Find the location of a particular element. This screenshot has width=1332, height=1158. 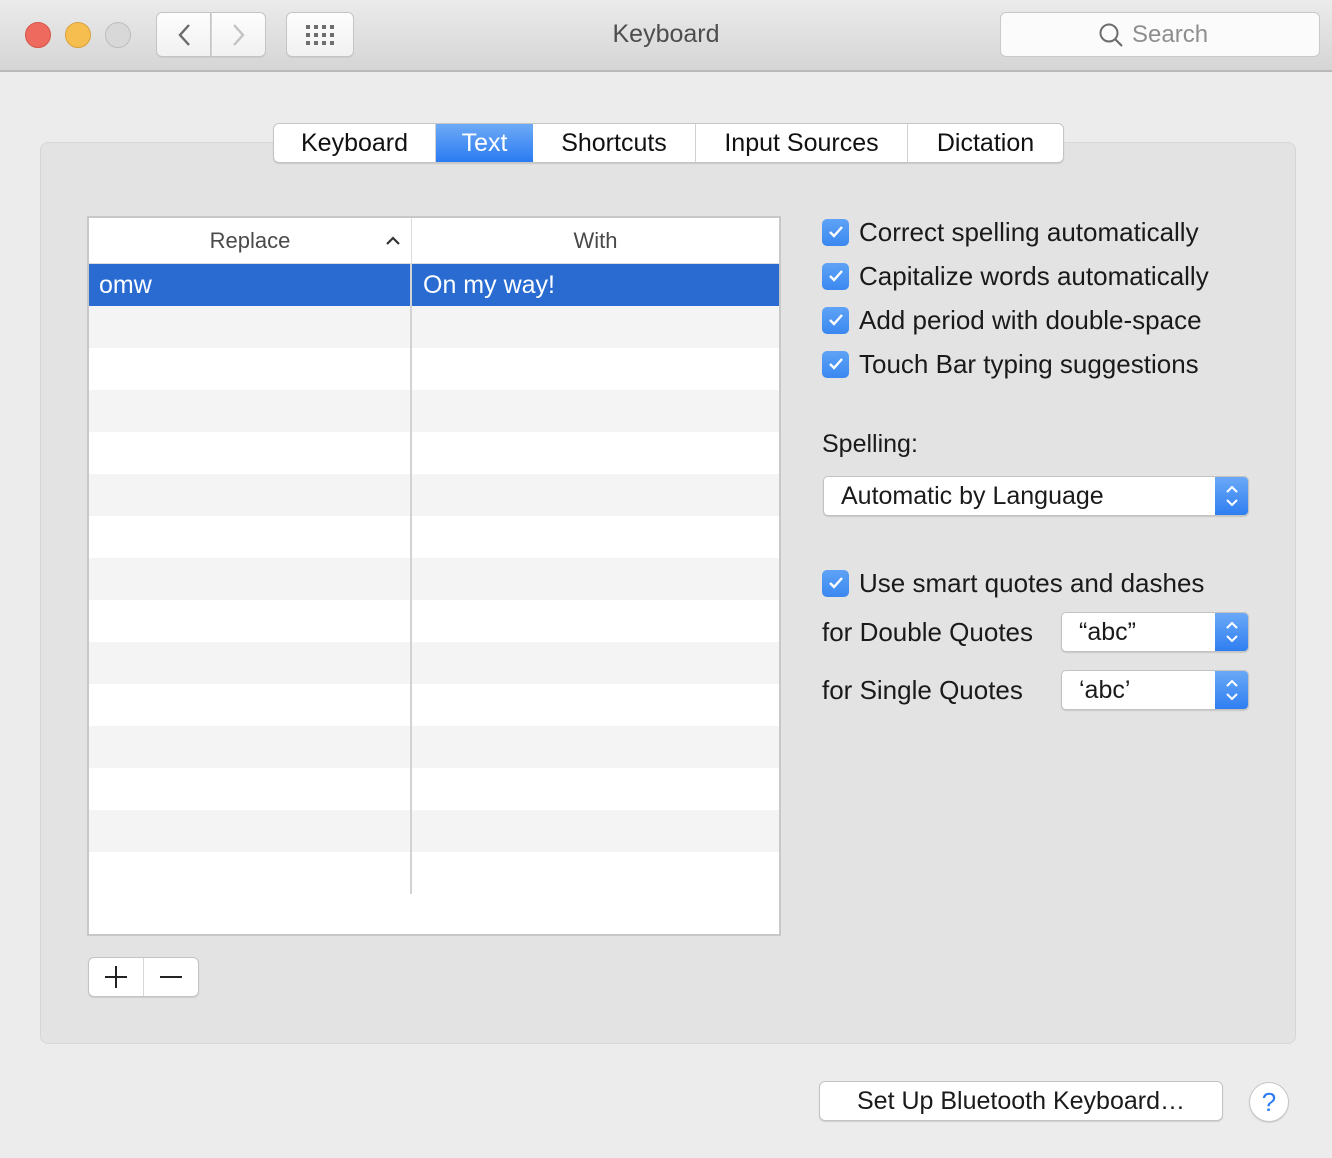

option-smart-quotes: Use smart quotes and dashes is located at coordinates (1013, 583).